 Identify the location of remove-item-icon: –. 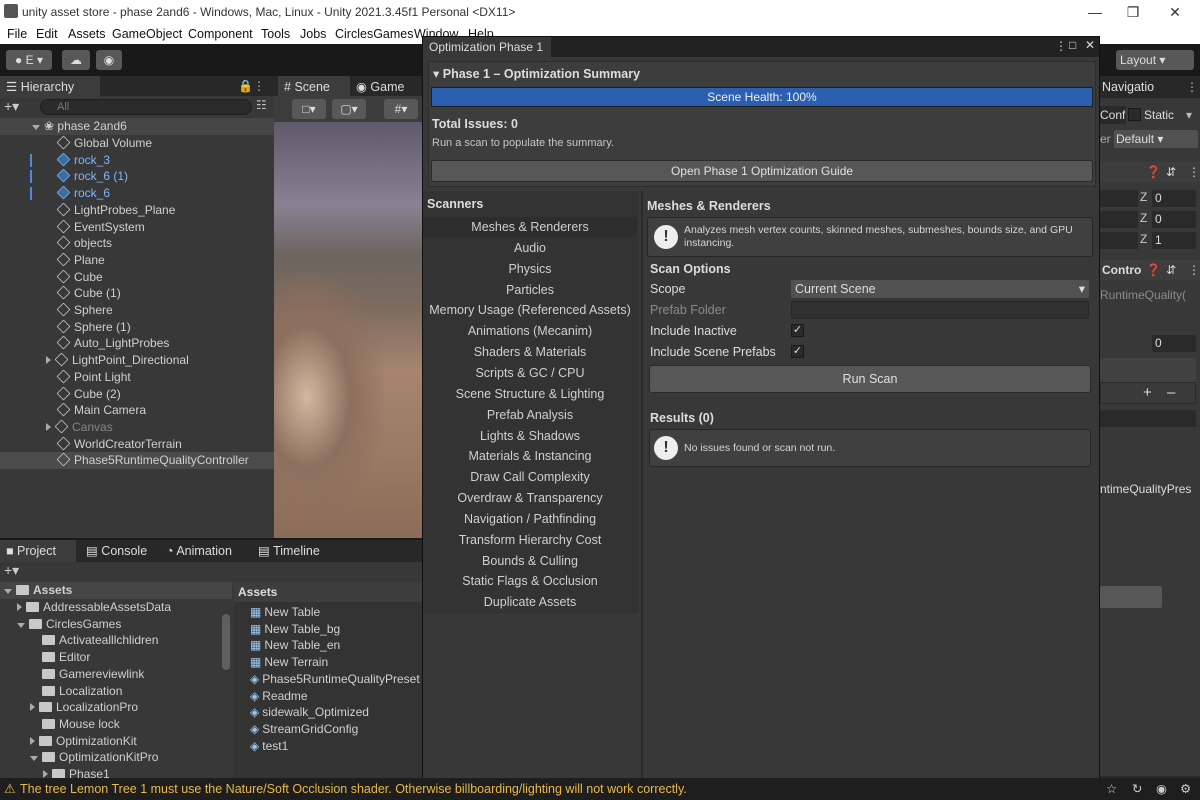
(1171, 392).